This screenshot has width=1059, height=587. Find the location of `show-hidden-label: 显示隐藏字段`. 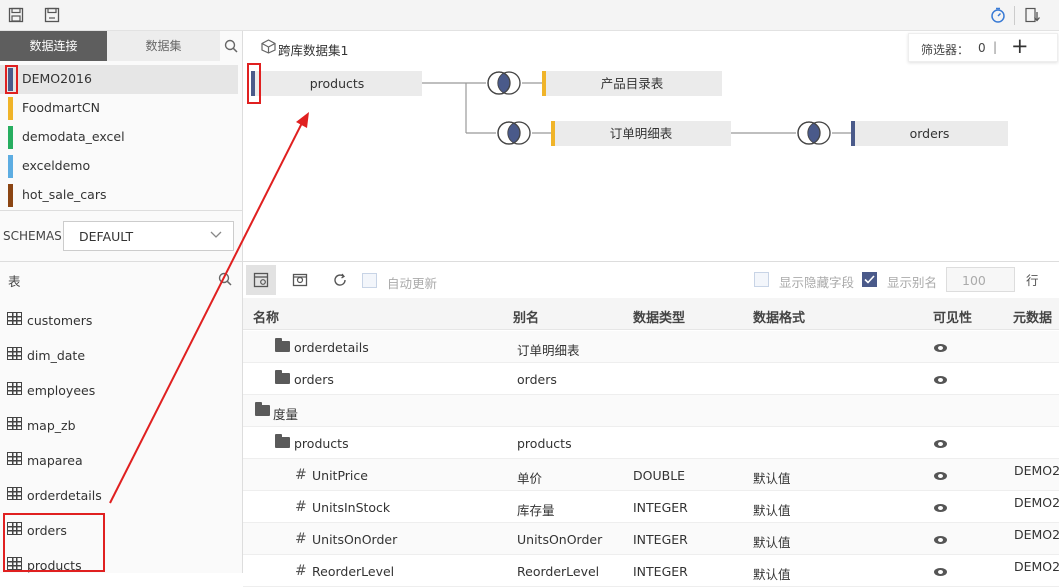

show-hidden-label: 显示隐藏字段 is located at coordinates (817, 282).